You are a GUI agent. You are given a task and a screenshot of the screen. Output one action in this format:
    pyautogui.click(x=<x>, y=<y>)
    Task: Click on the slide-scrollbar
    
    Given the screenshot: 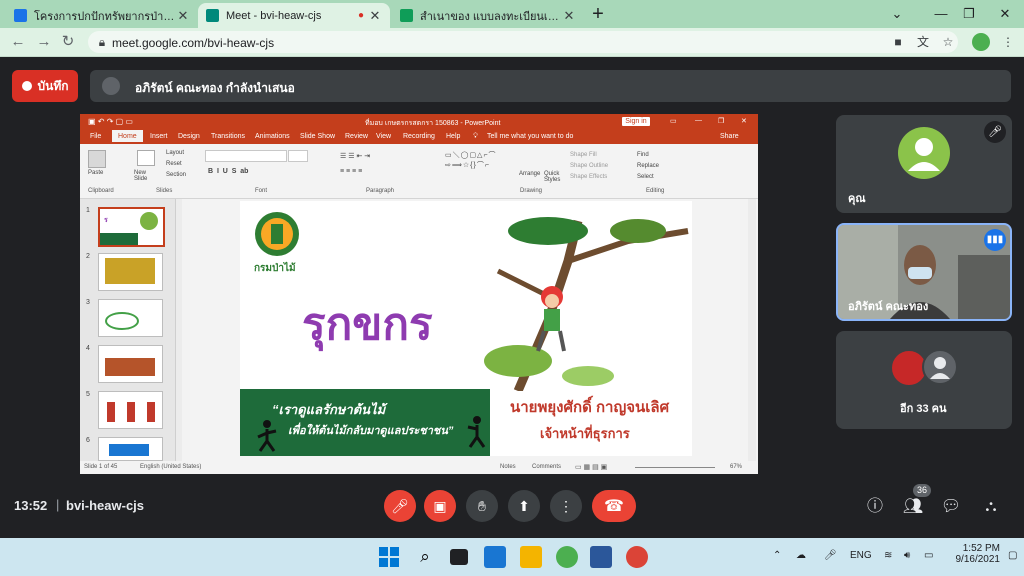 What is the action you would take?
    pyautogui.click(x=752, y=330)
    